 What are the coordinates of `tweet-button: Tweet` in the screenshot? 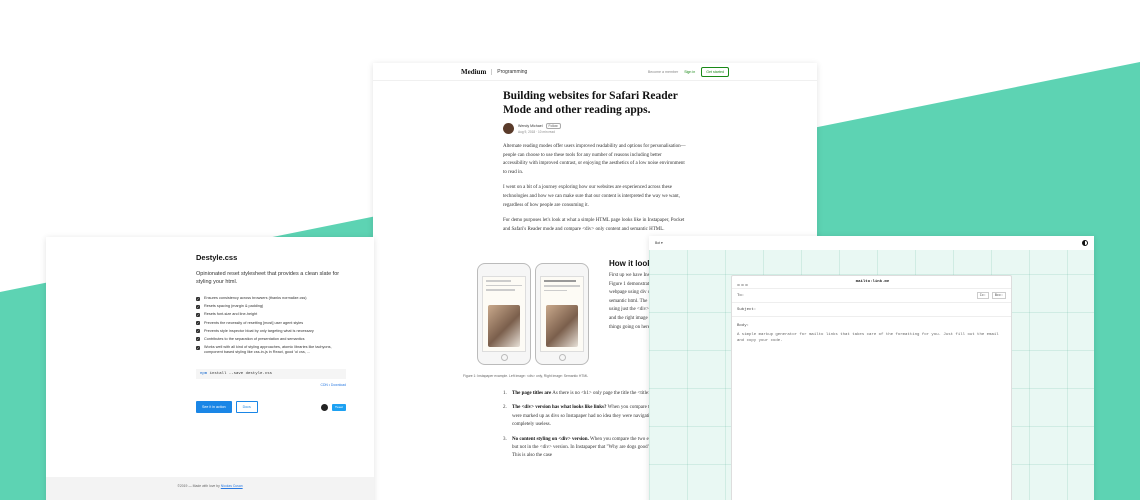 It's located at (338, 407).